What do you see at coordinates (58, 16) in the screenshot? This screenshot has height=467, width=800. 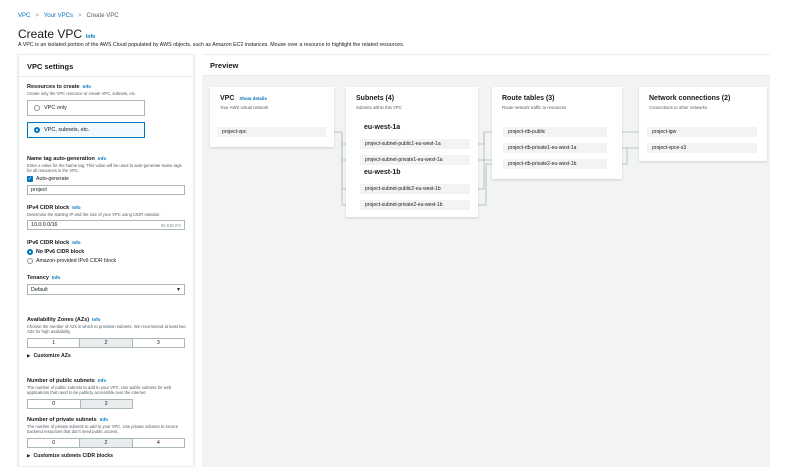 I see `breadcrumb-your-vpcs: Your VPCs` at bounding box center [58, 16].